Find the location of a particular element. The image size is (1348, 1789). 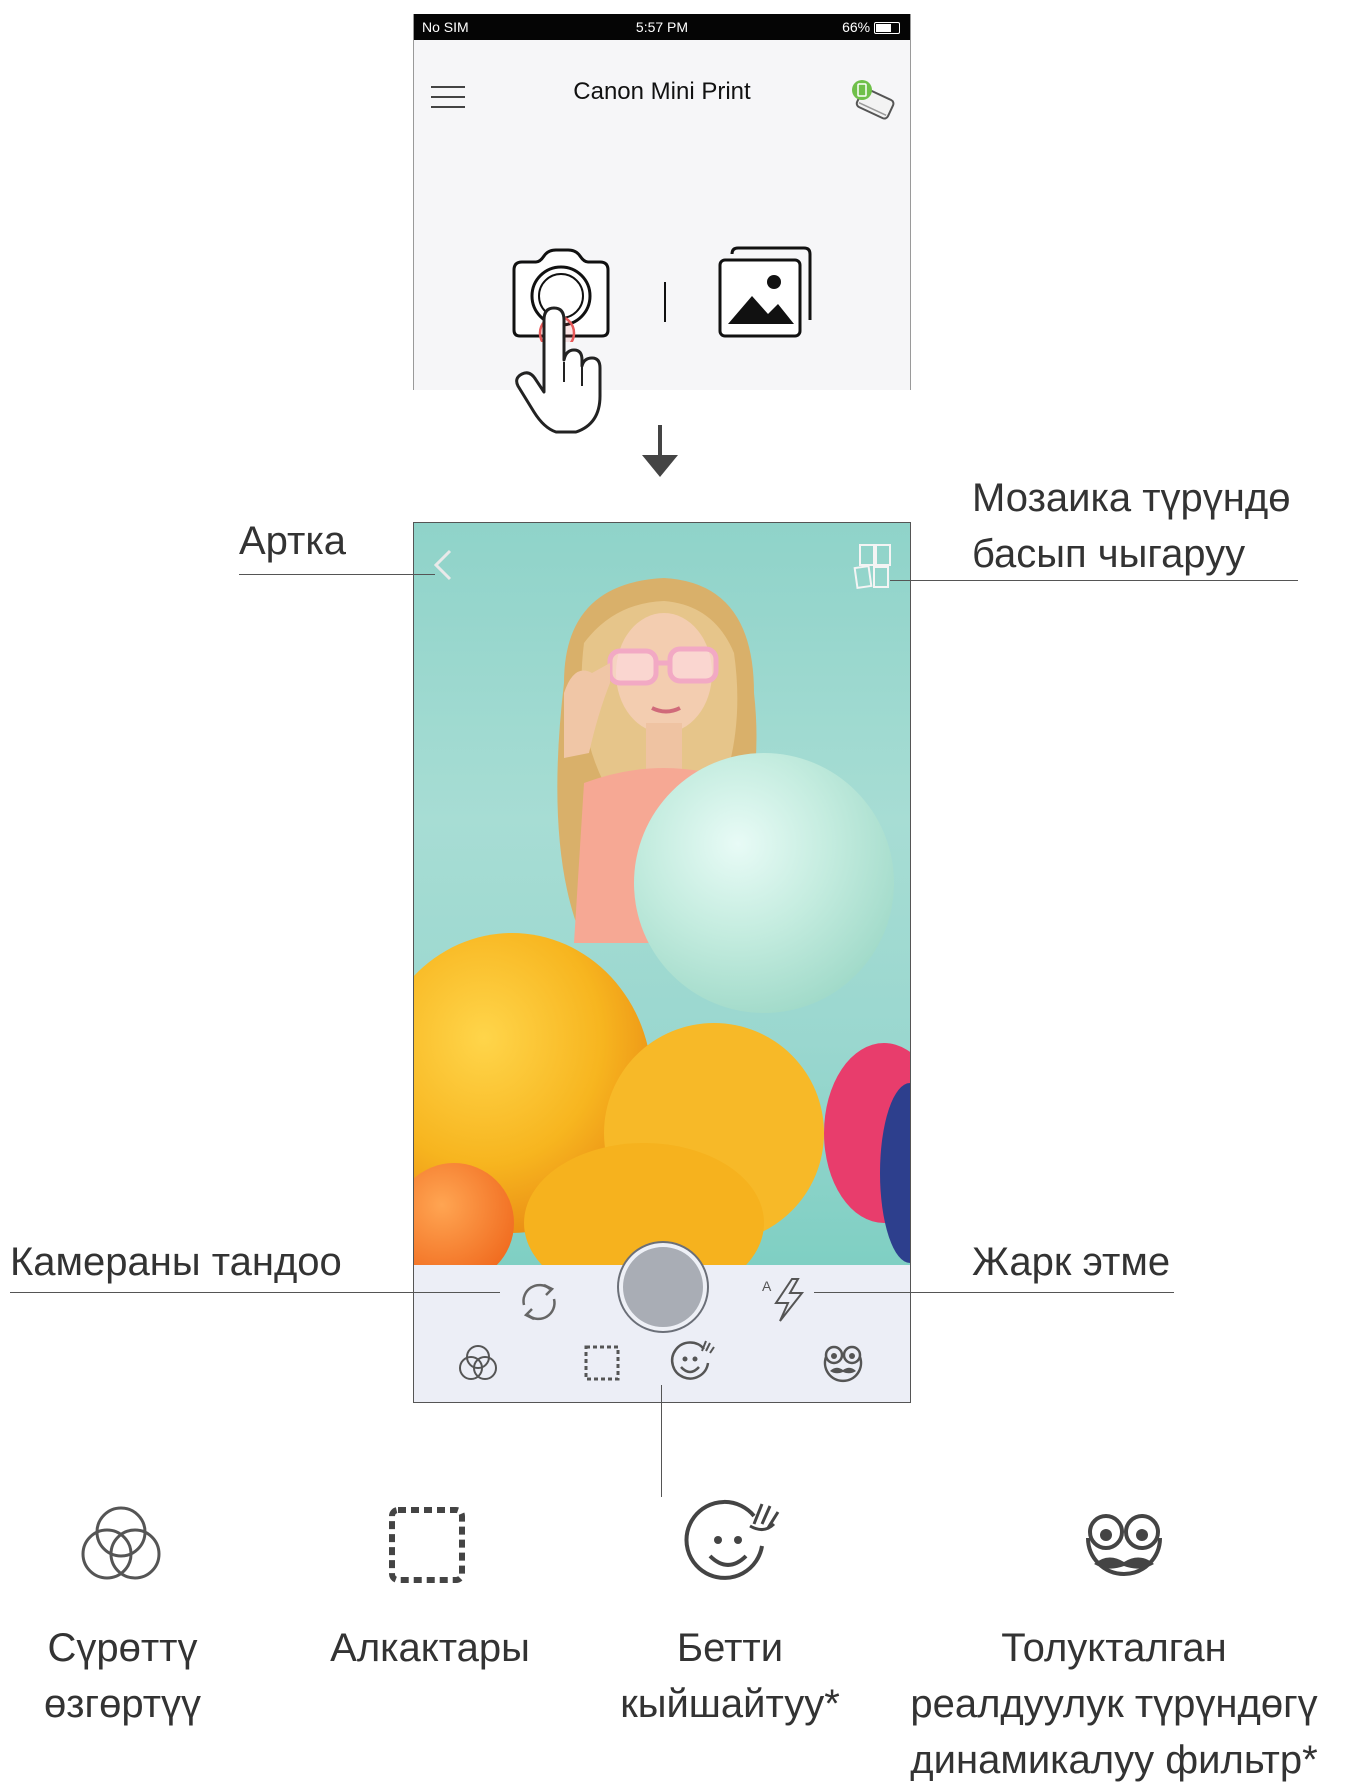

status-time: 5:57 PM is located at coordinates (662, 27).